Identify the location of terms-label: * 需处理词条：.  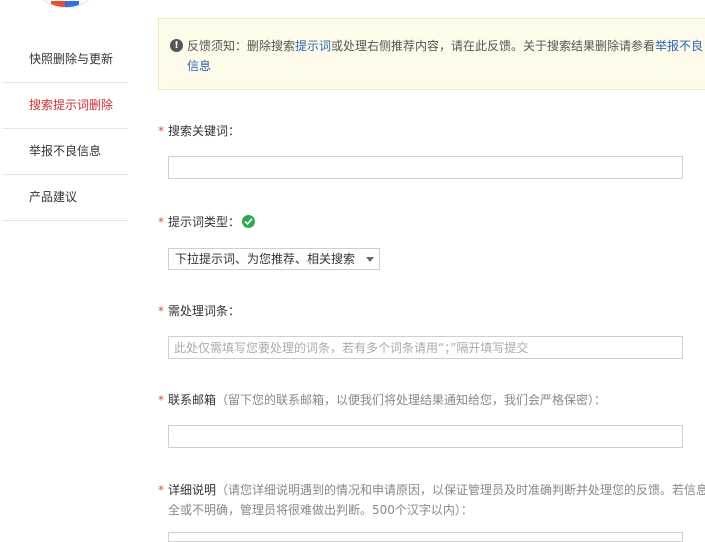
(199, 310).